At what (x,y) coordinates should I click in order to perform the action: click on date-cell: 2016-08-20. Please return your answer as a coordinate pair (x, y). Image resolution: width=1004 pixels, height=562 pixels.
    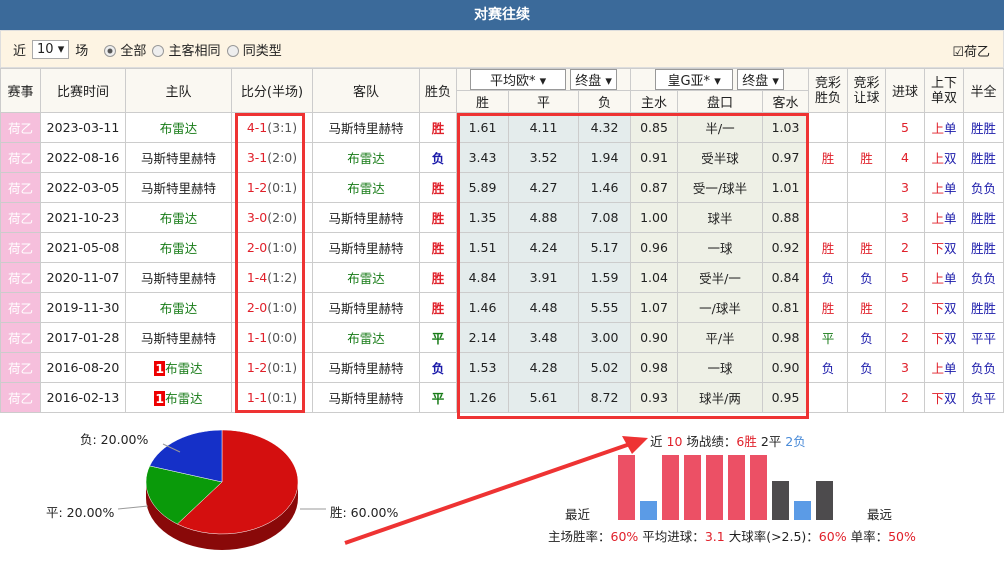
    Looking at the image, I should click on (83, 367).